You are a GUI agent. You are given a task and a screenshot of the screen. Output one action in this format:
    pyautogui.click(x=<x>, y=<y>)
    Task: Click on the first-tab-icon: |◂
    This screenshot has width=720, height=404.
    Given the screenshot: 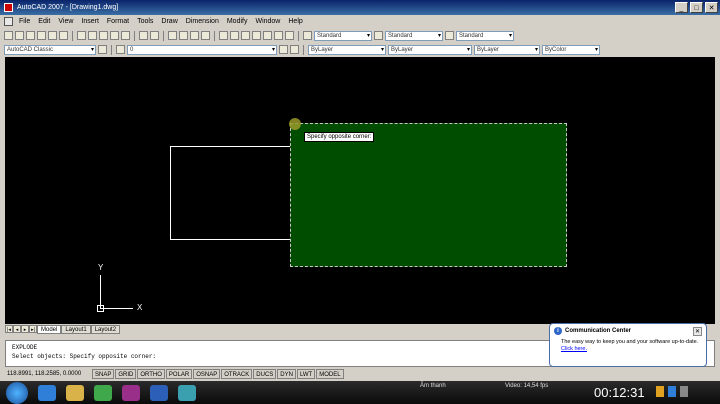 What is the action you would take?
    pyautogui.click(x=9, y=329)
    